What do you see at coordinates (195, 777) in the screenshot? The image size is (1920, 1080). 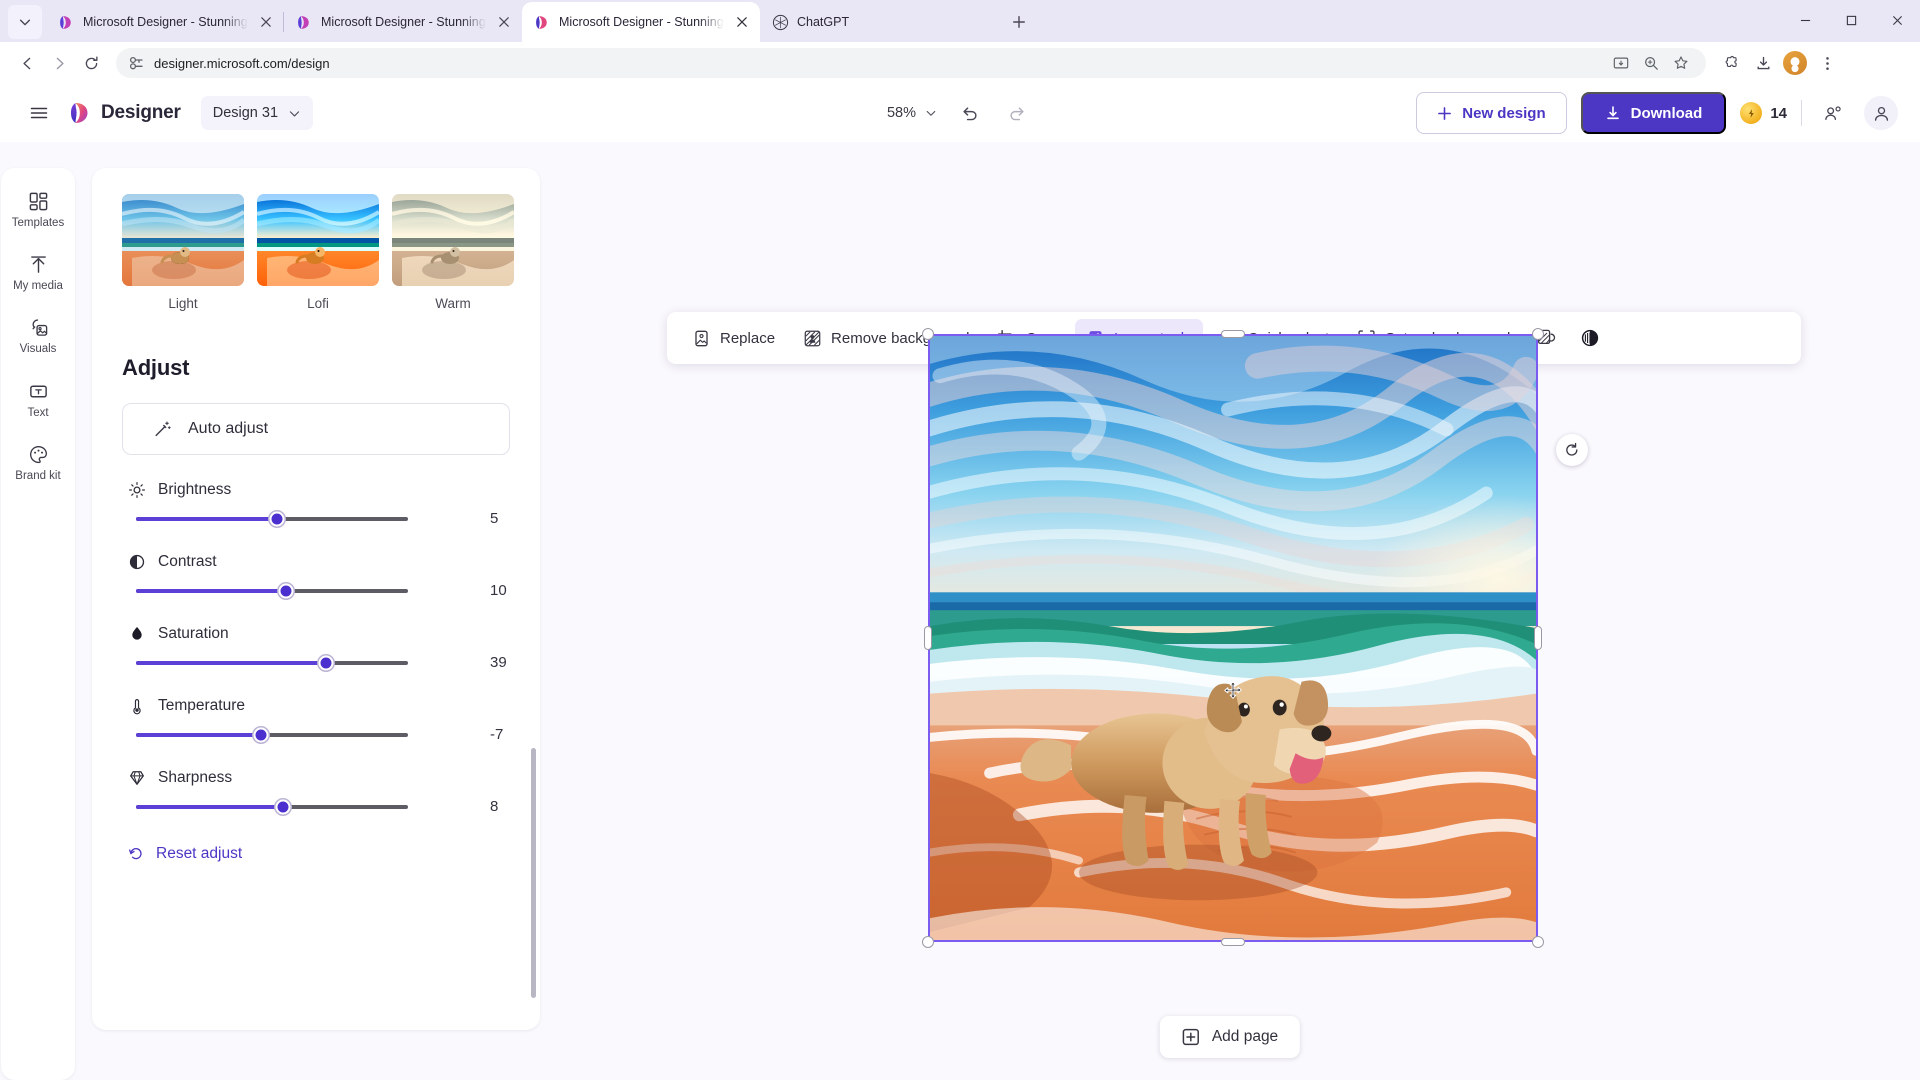 I see `slider-label: Sharpness` at bounding box center [195, 777].